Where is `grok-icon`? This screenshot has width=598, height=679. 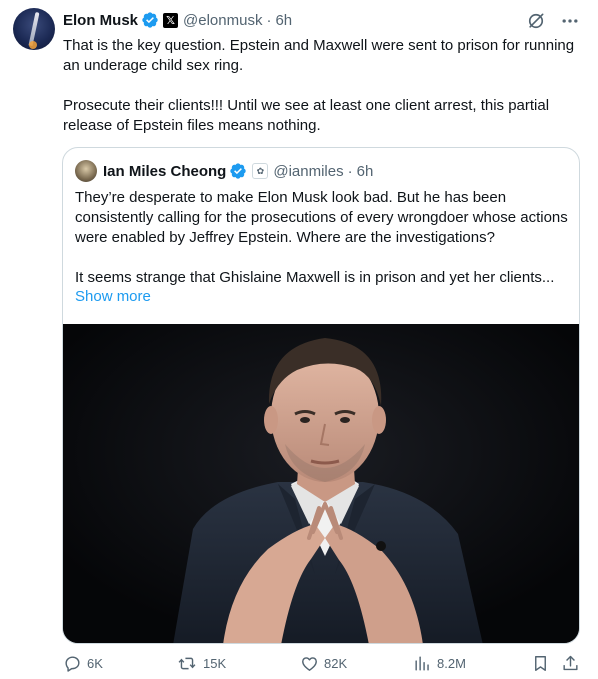
grok-icon is located at coordinates (536, 21).